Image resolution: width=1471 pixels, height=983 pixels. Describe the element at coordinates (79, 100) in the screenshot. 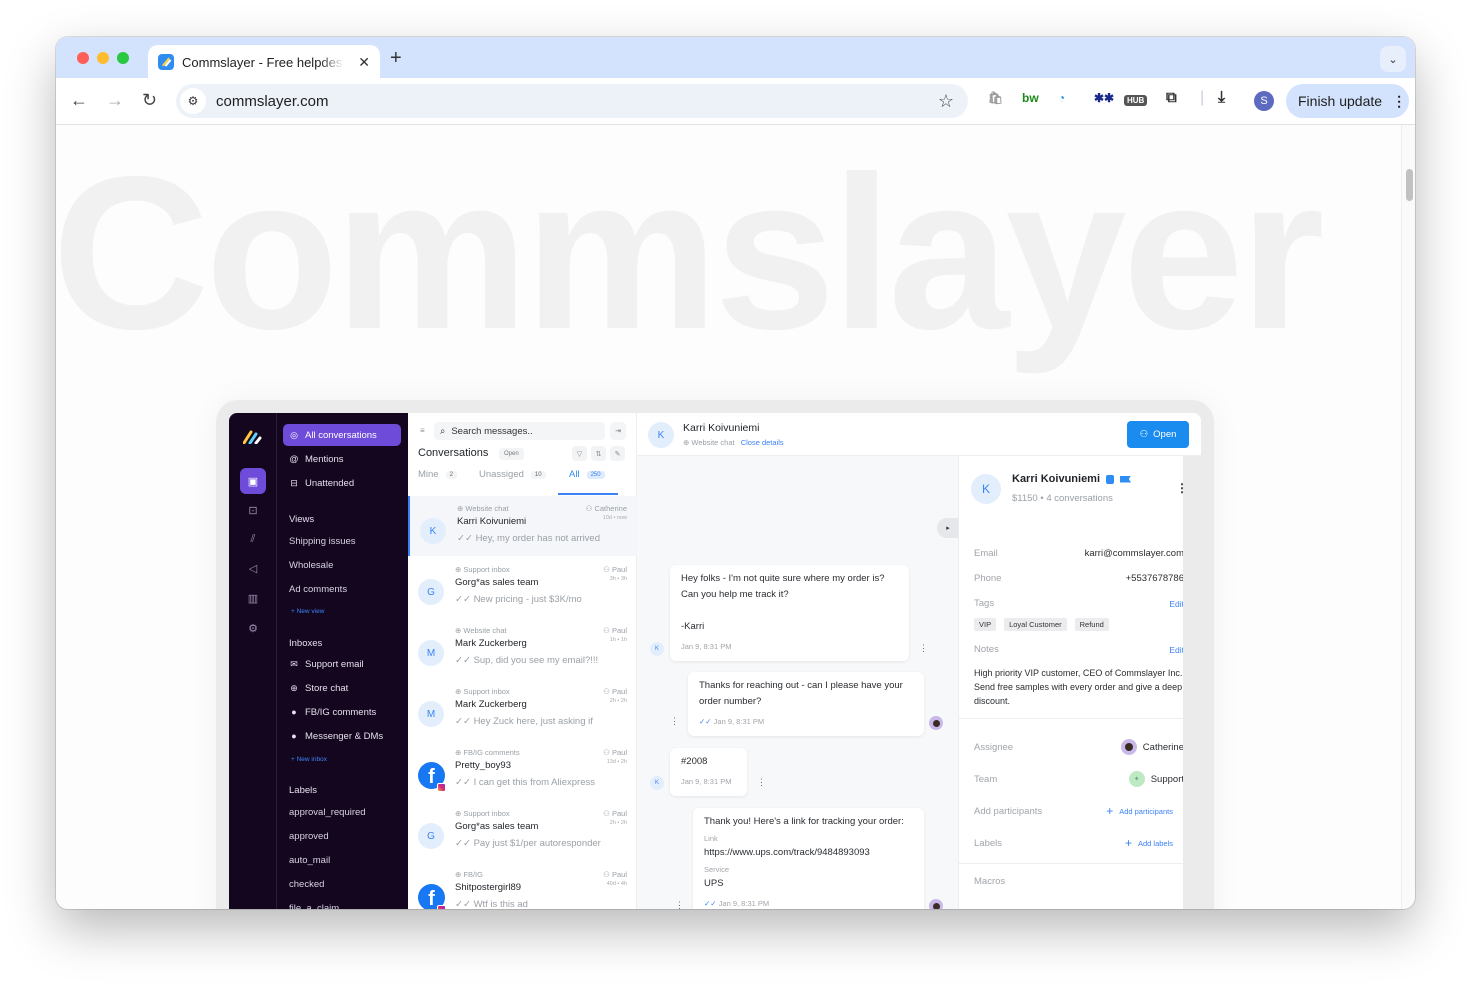

I see `back-arrow-icon: ←` at that location.